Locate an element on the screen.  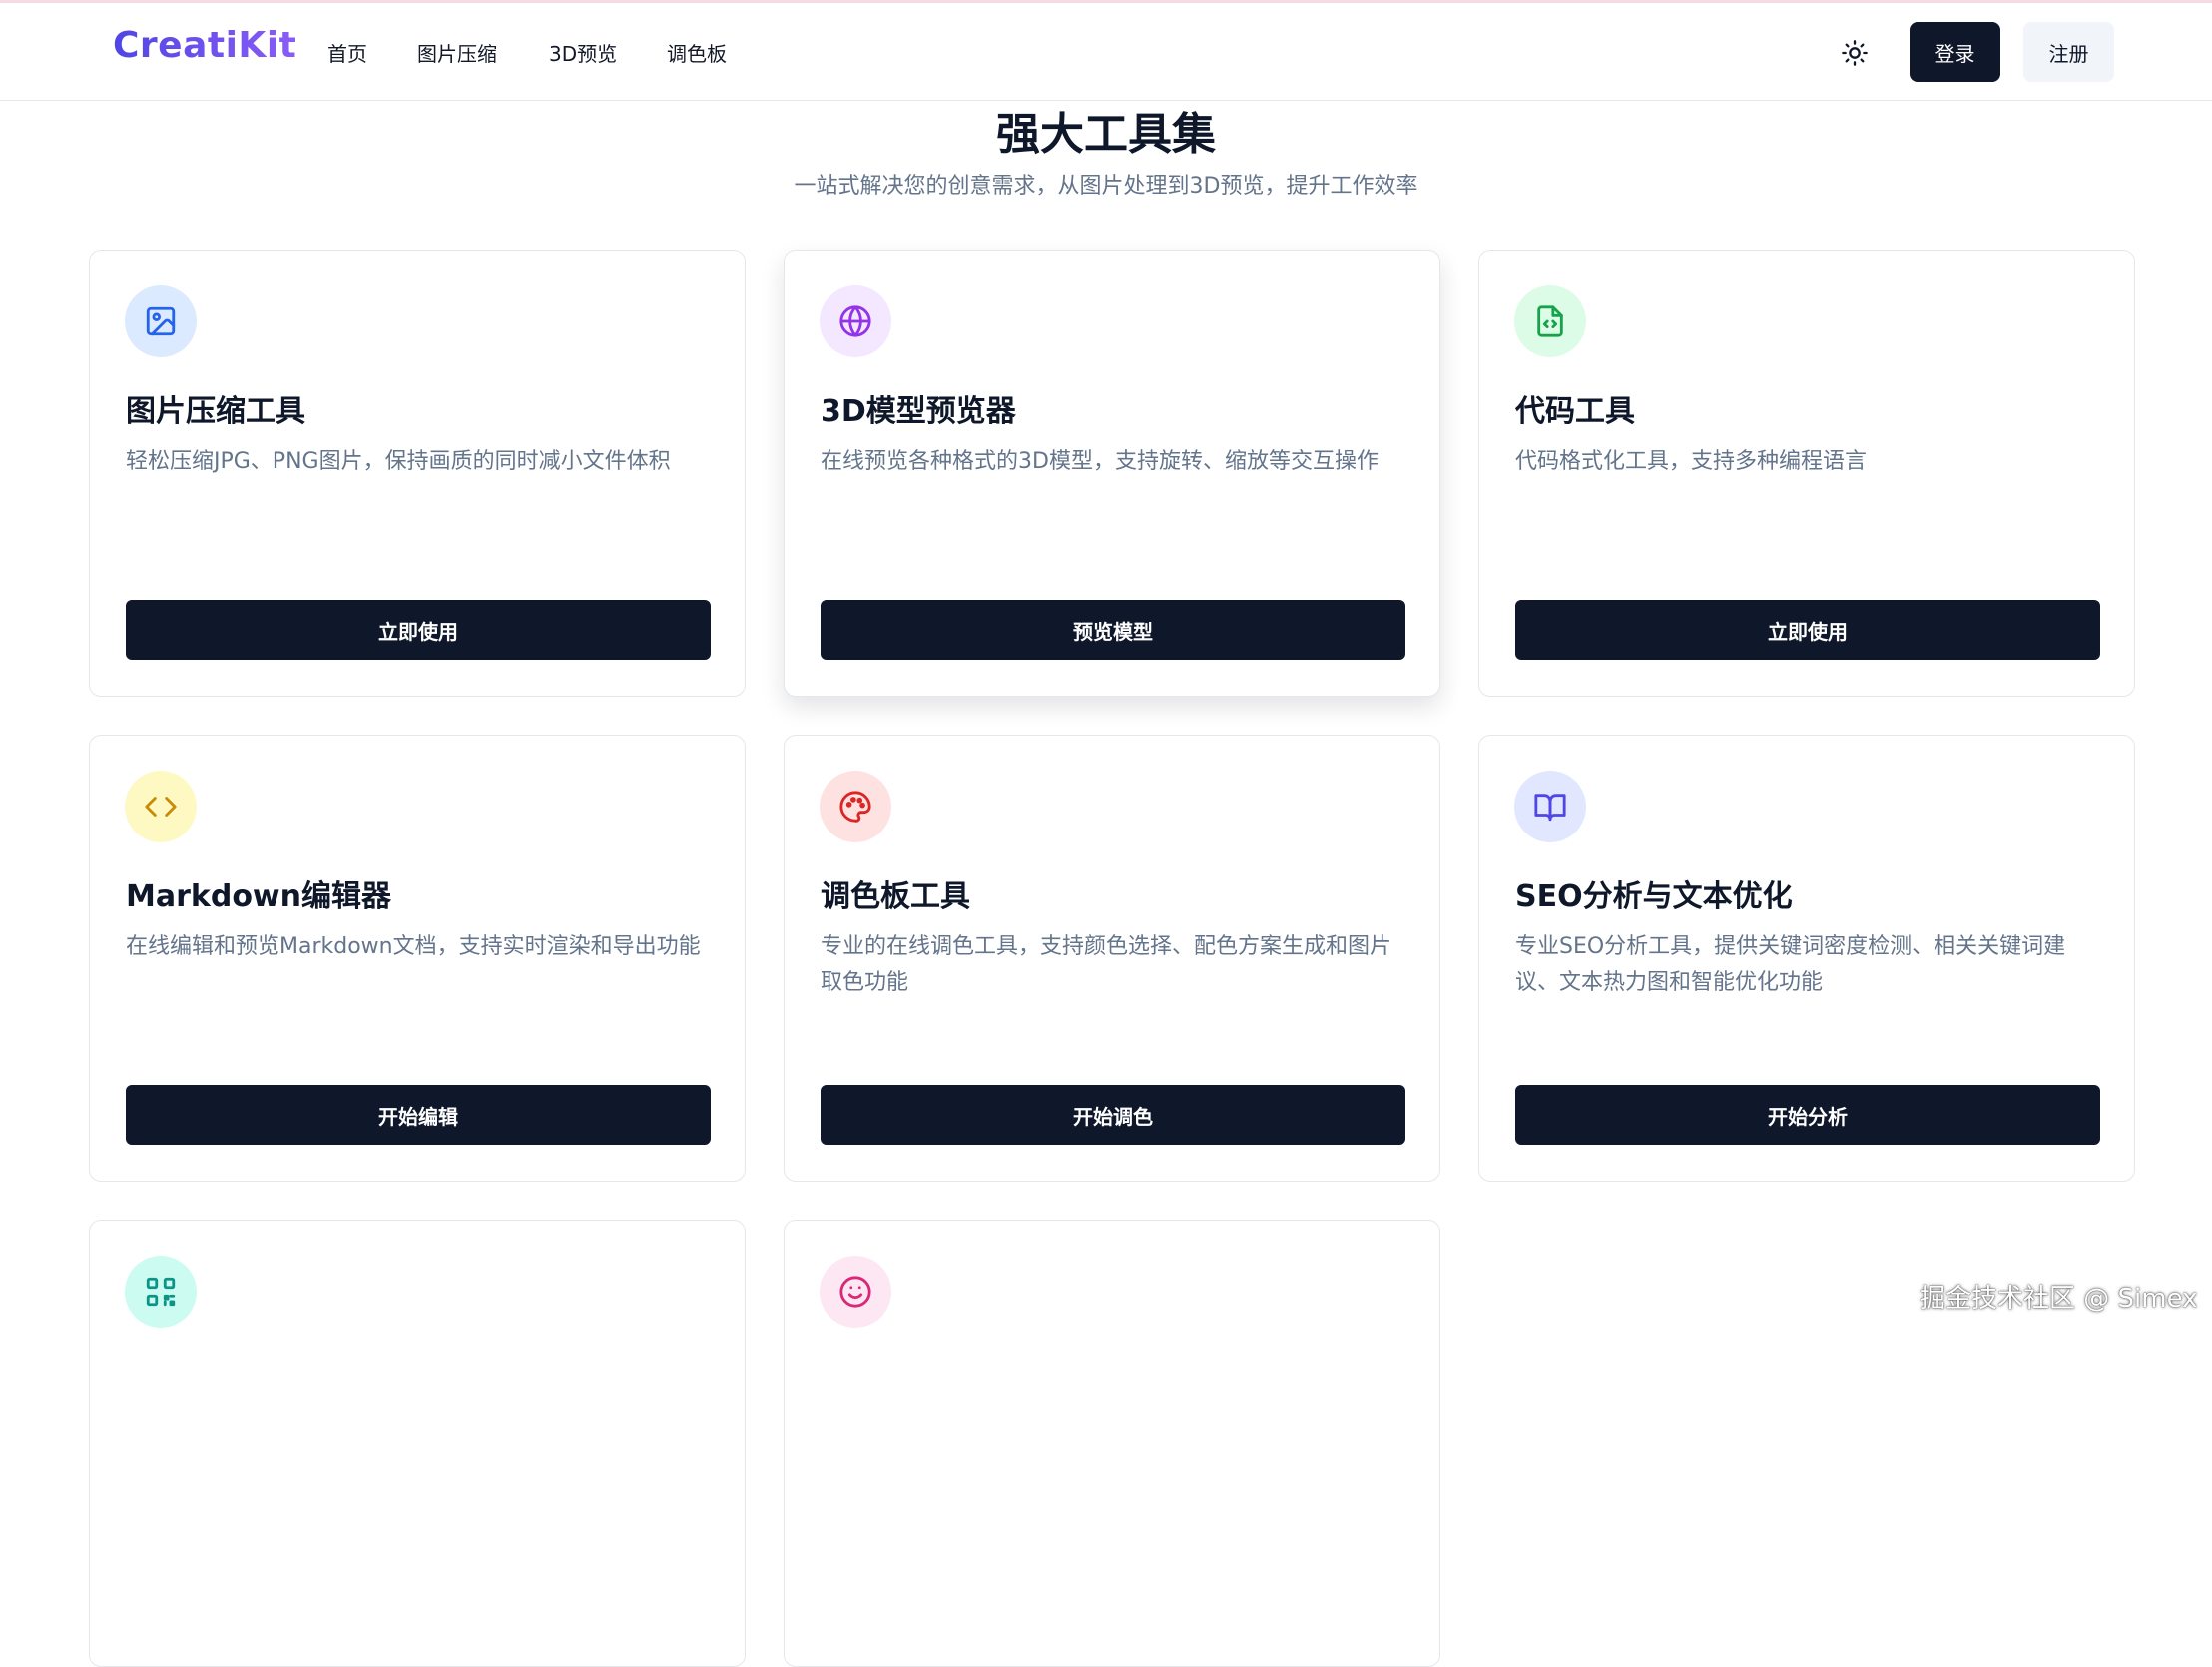
start-analysis-button: 开始分析 is located at coordinates (1807, 1115).